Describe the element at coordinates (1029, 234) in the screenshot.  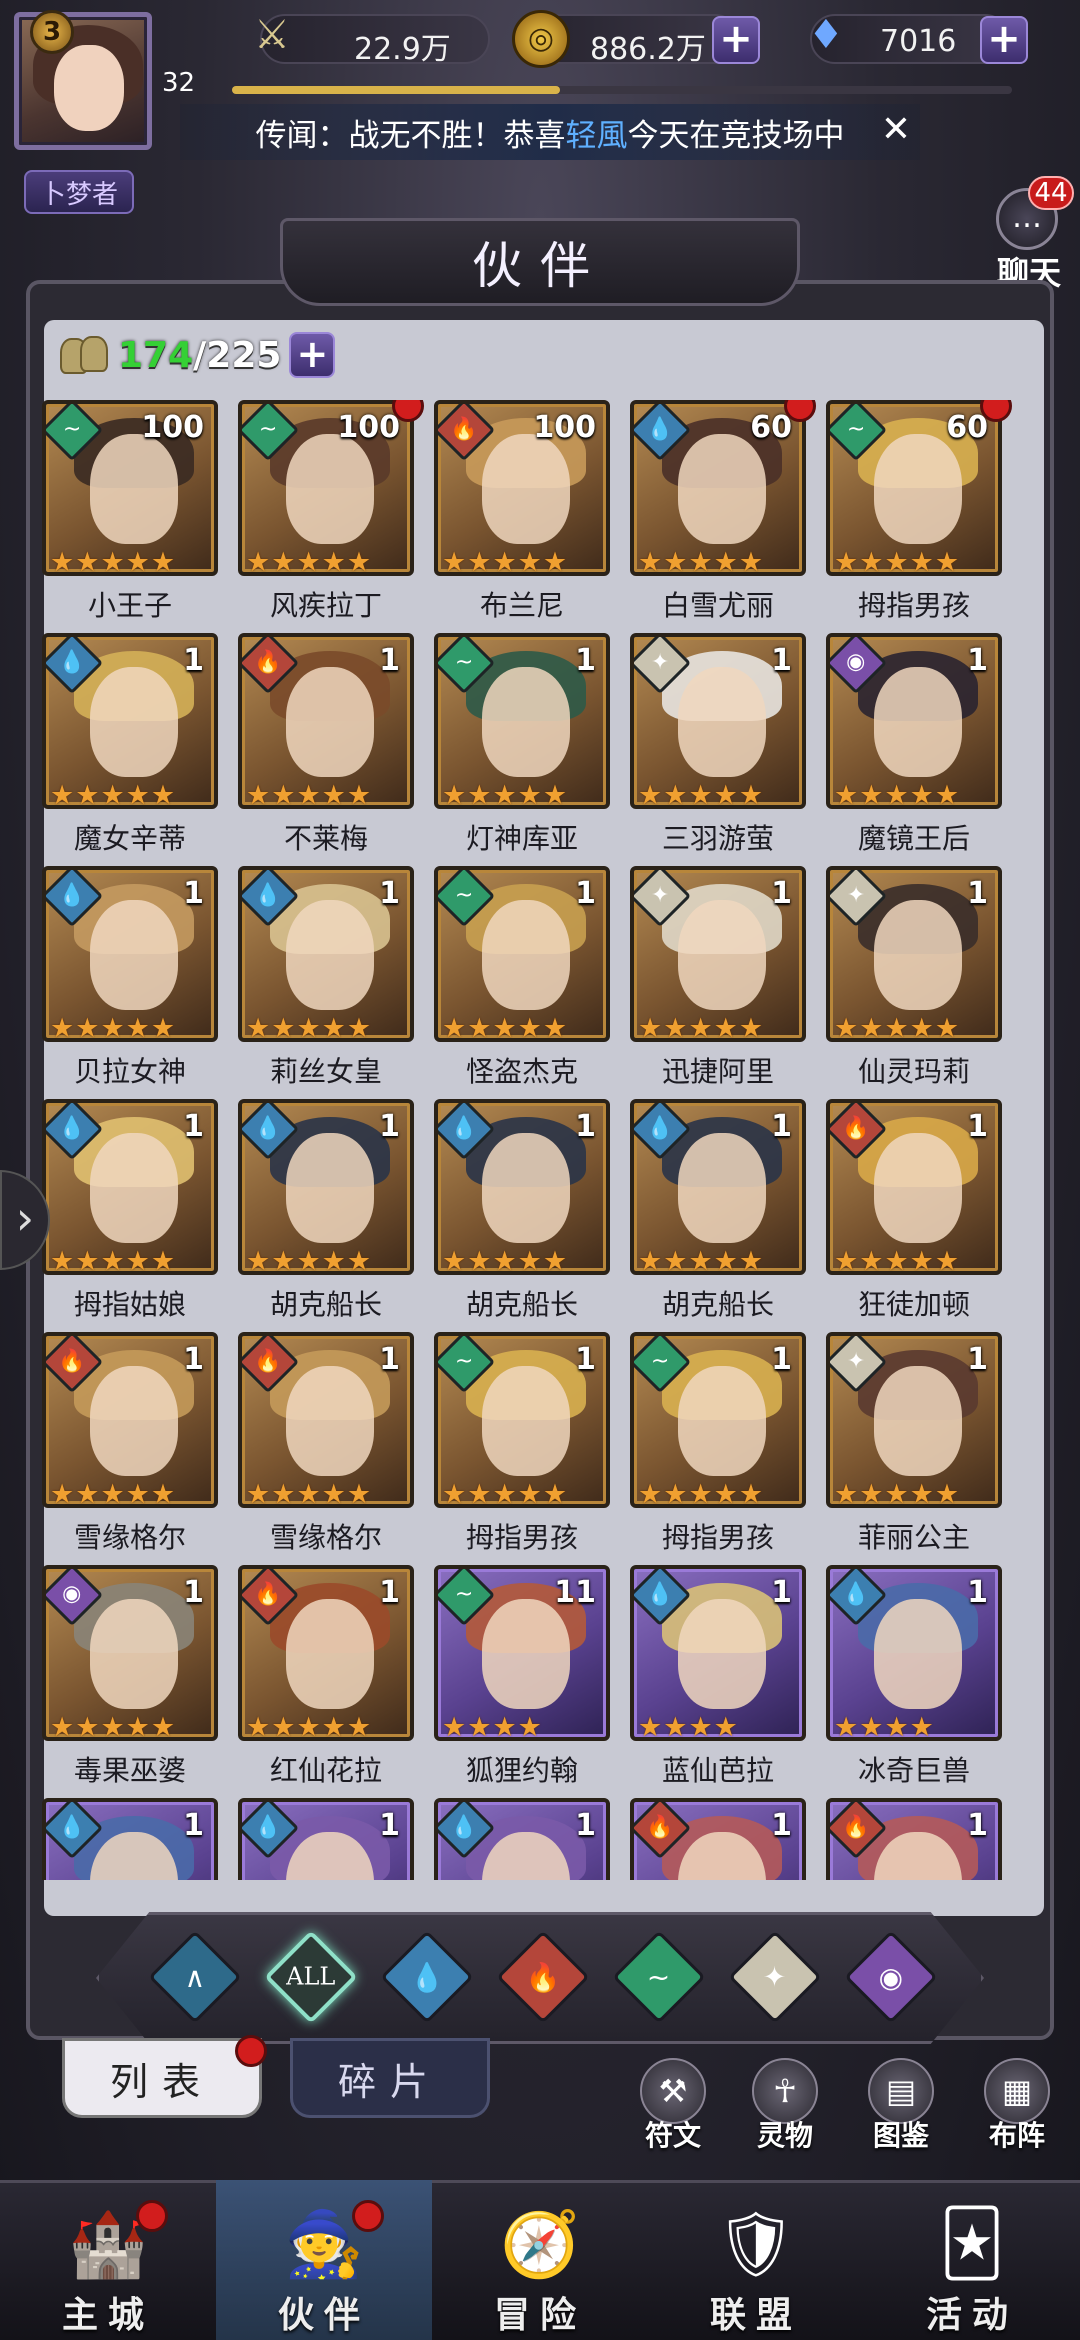
I see `chat-button: … 44 聊天` at that location.